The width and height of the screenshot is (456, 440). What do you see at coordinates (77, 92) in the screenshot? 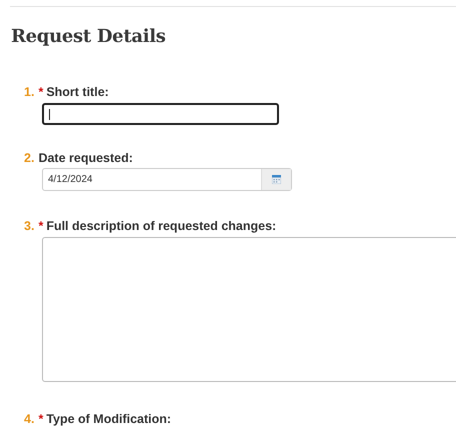
I see `question-label: Short title:` at bounding box center [77, 92].